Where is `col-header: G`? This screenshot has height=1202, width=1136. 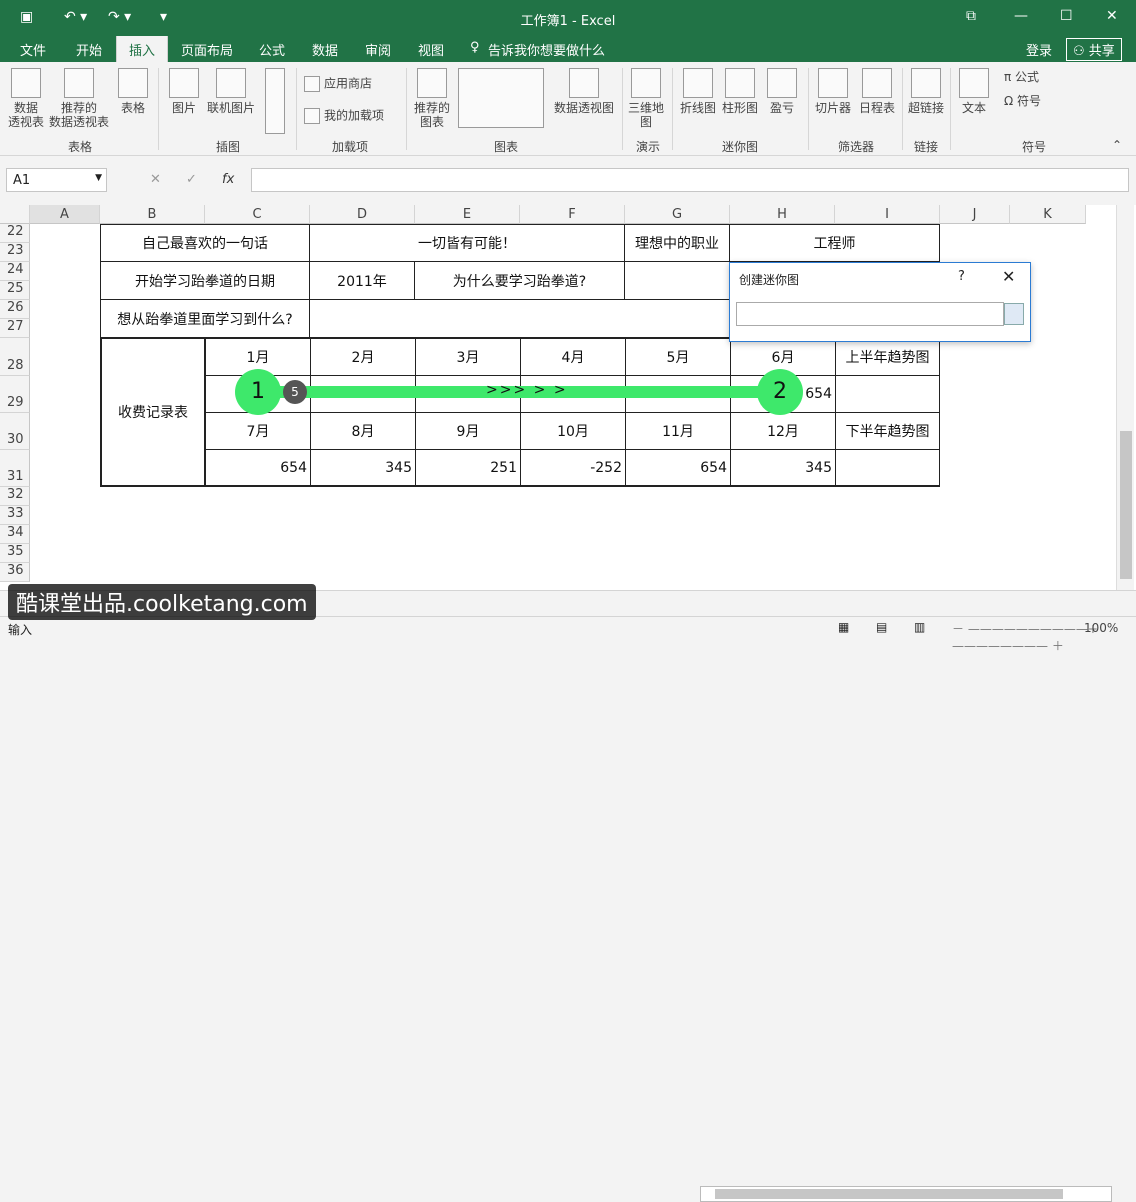 col-header: G is located at coordinates (677, 214).